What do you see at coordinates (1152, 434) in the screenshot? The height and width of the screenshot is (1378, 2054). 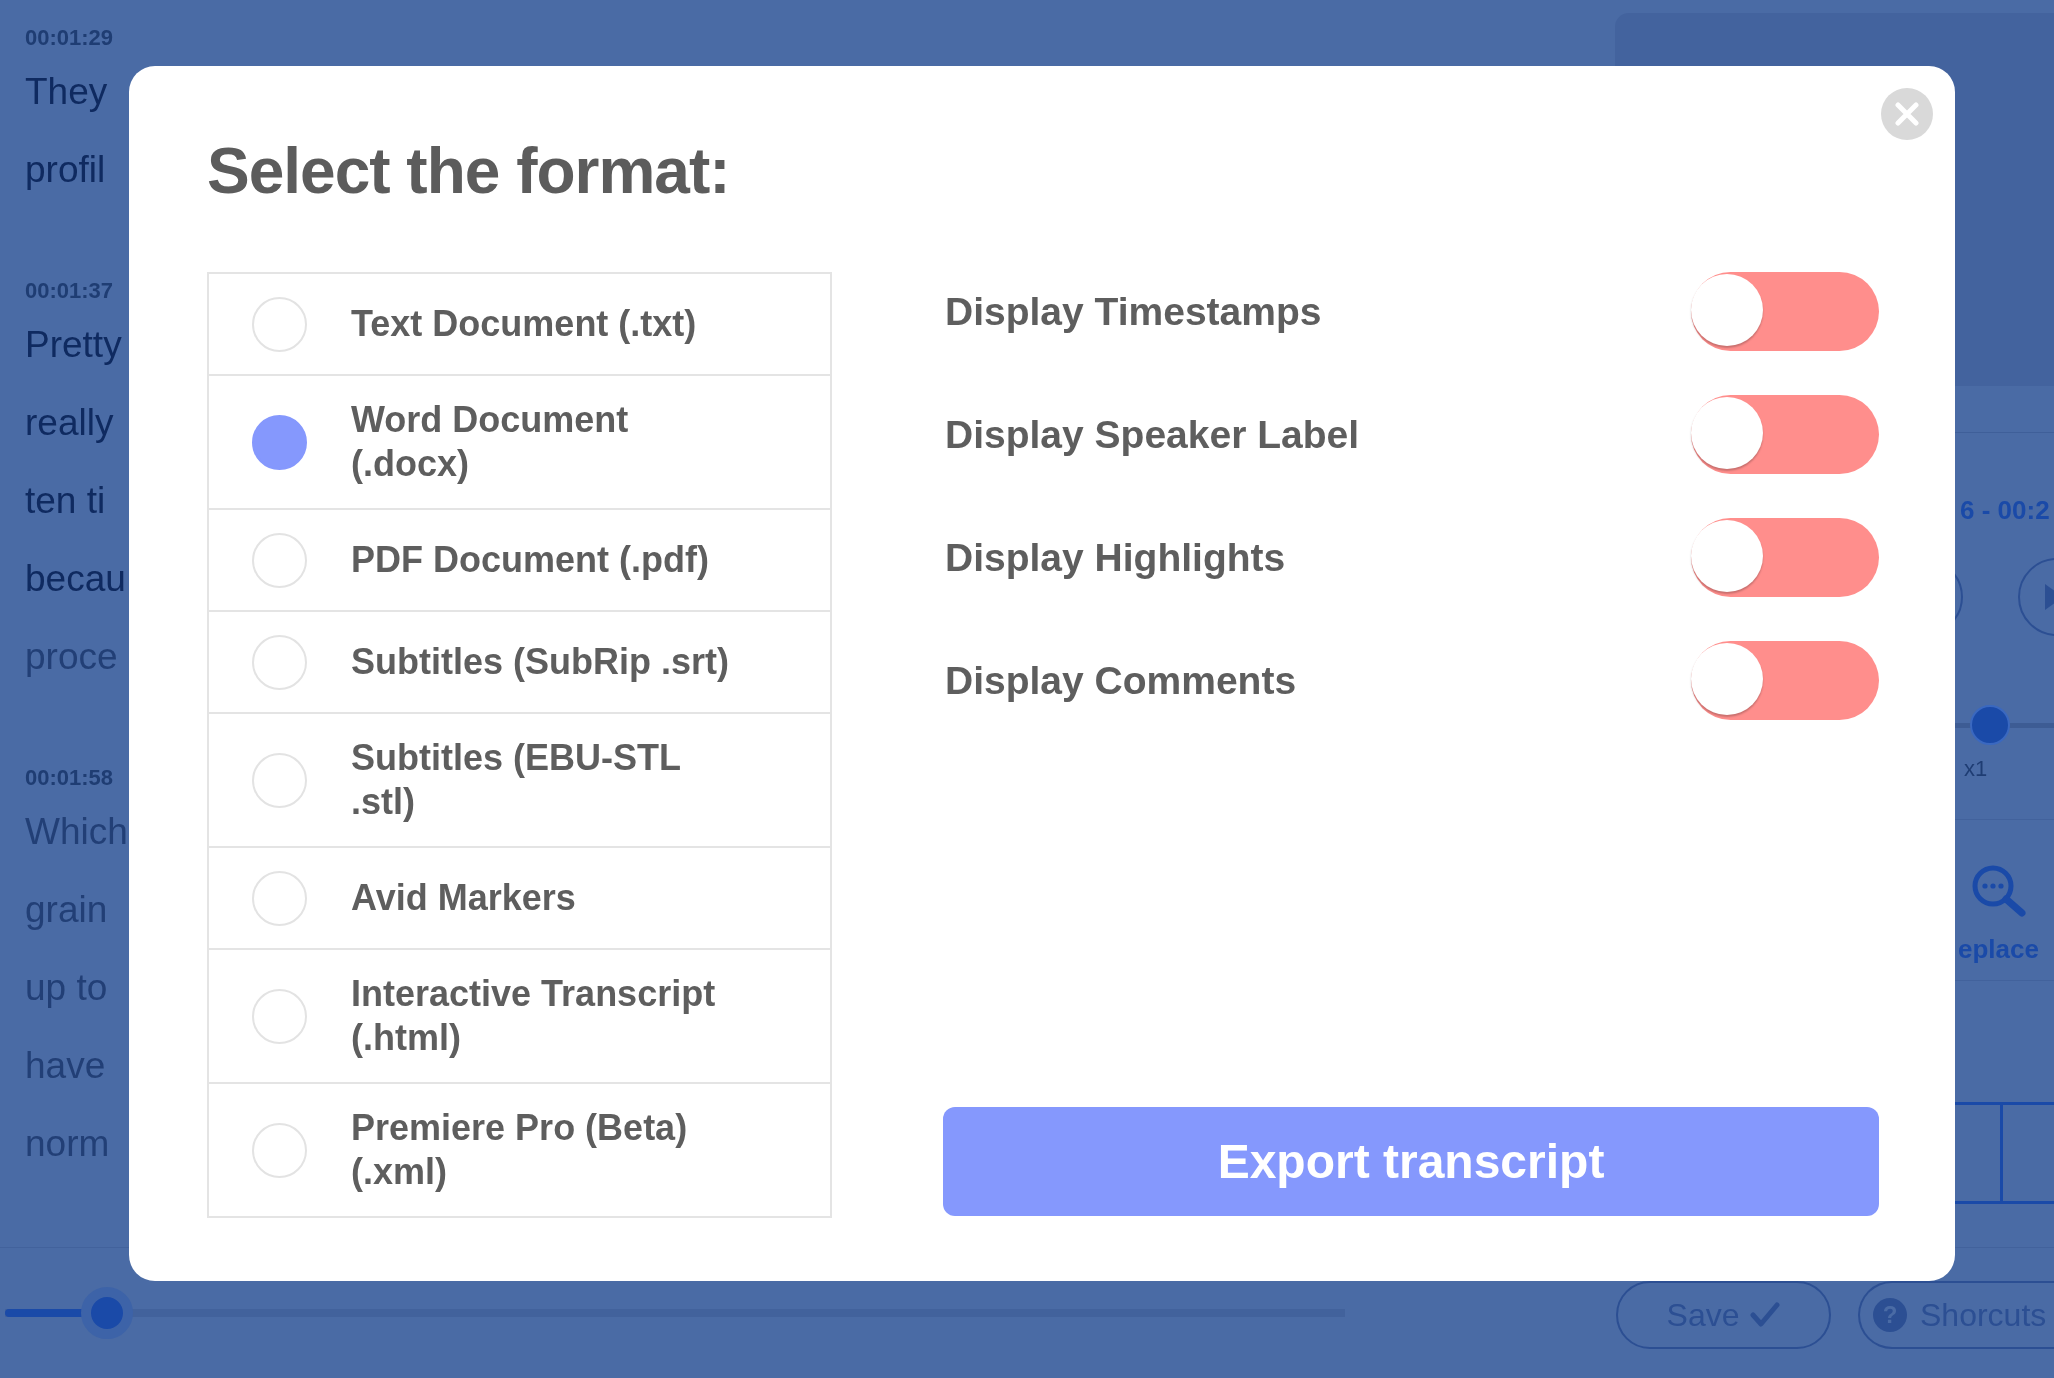 I see `option-label: Display Speaker Label` at bounding box center [1152, 434].